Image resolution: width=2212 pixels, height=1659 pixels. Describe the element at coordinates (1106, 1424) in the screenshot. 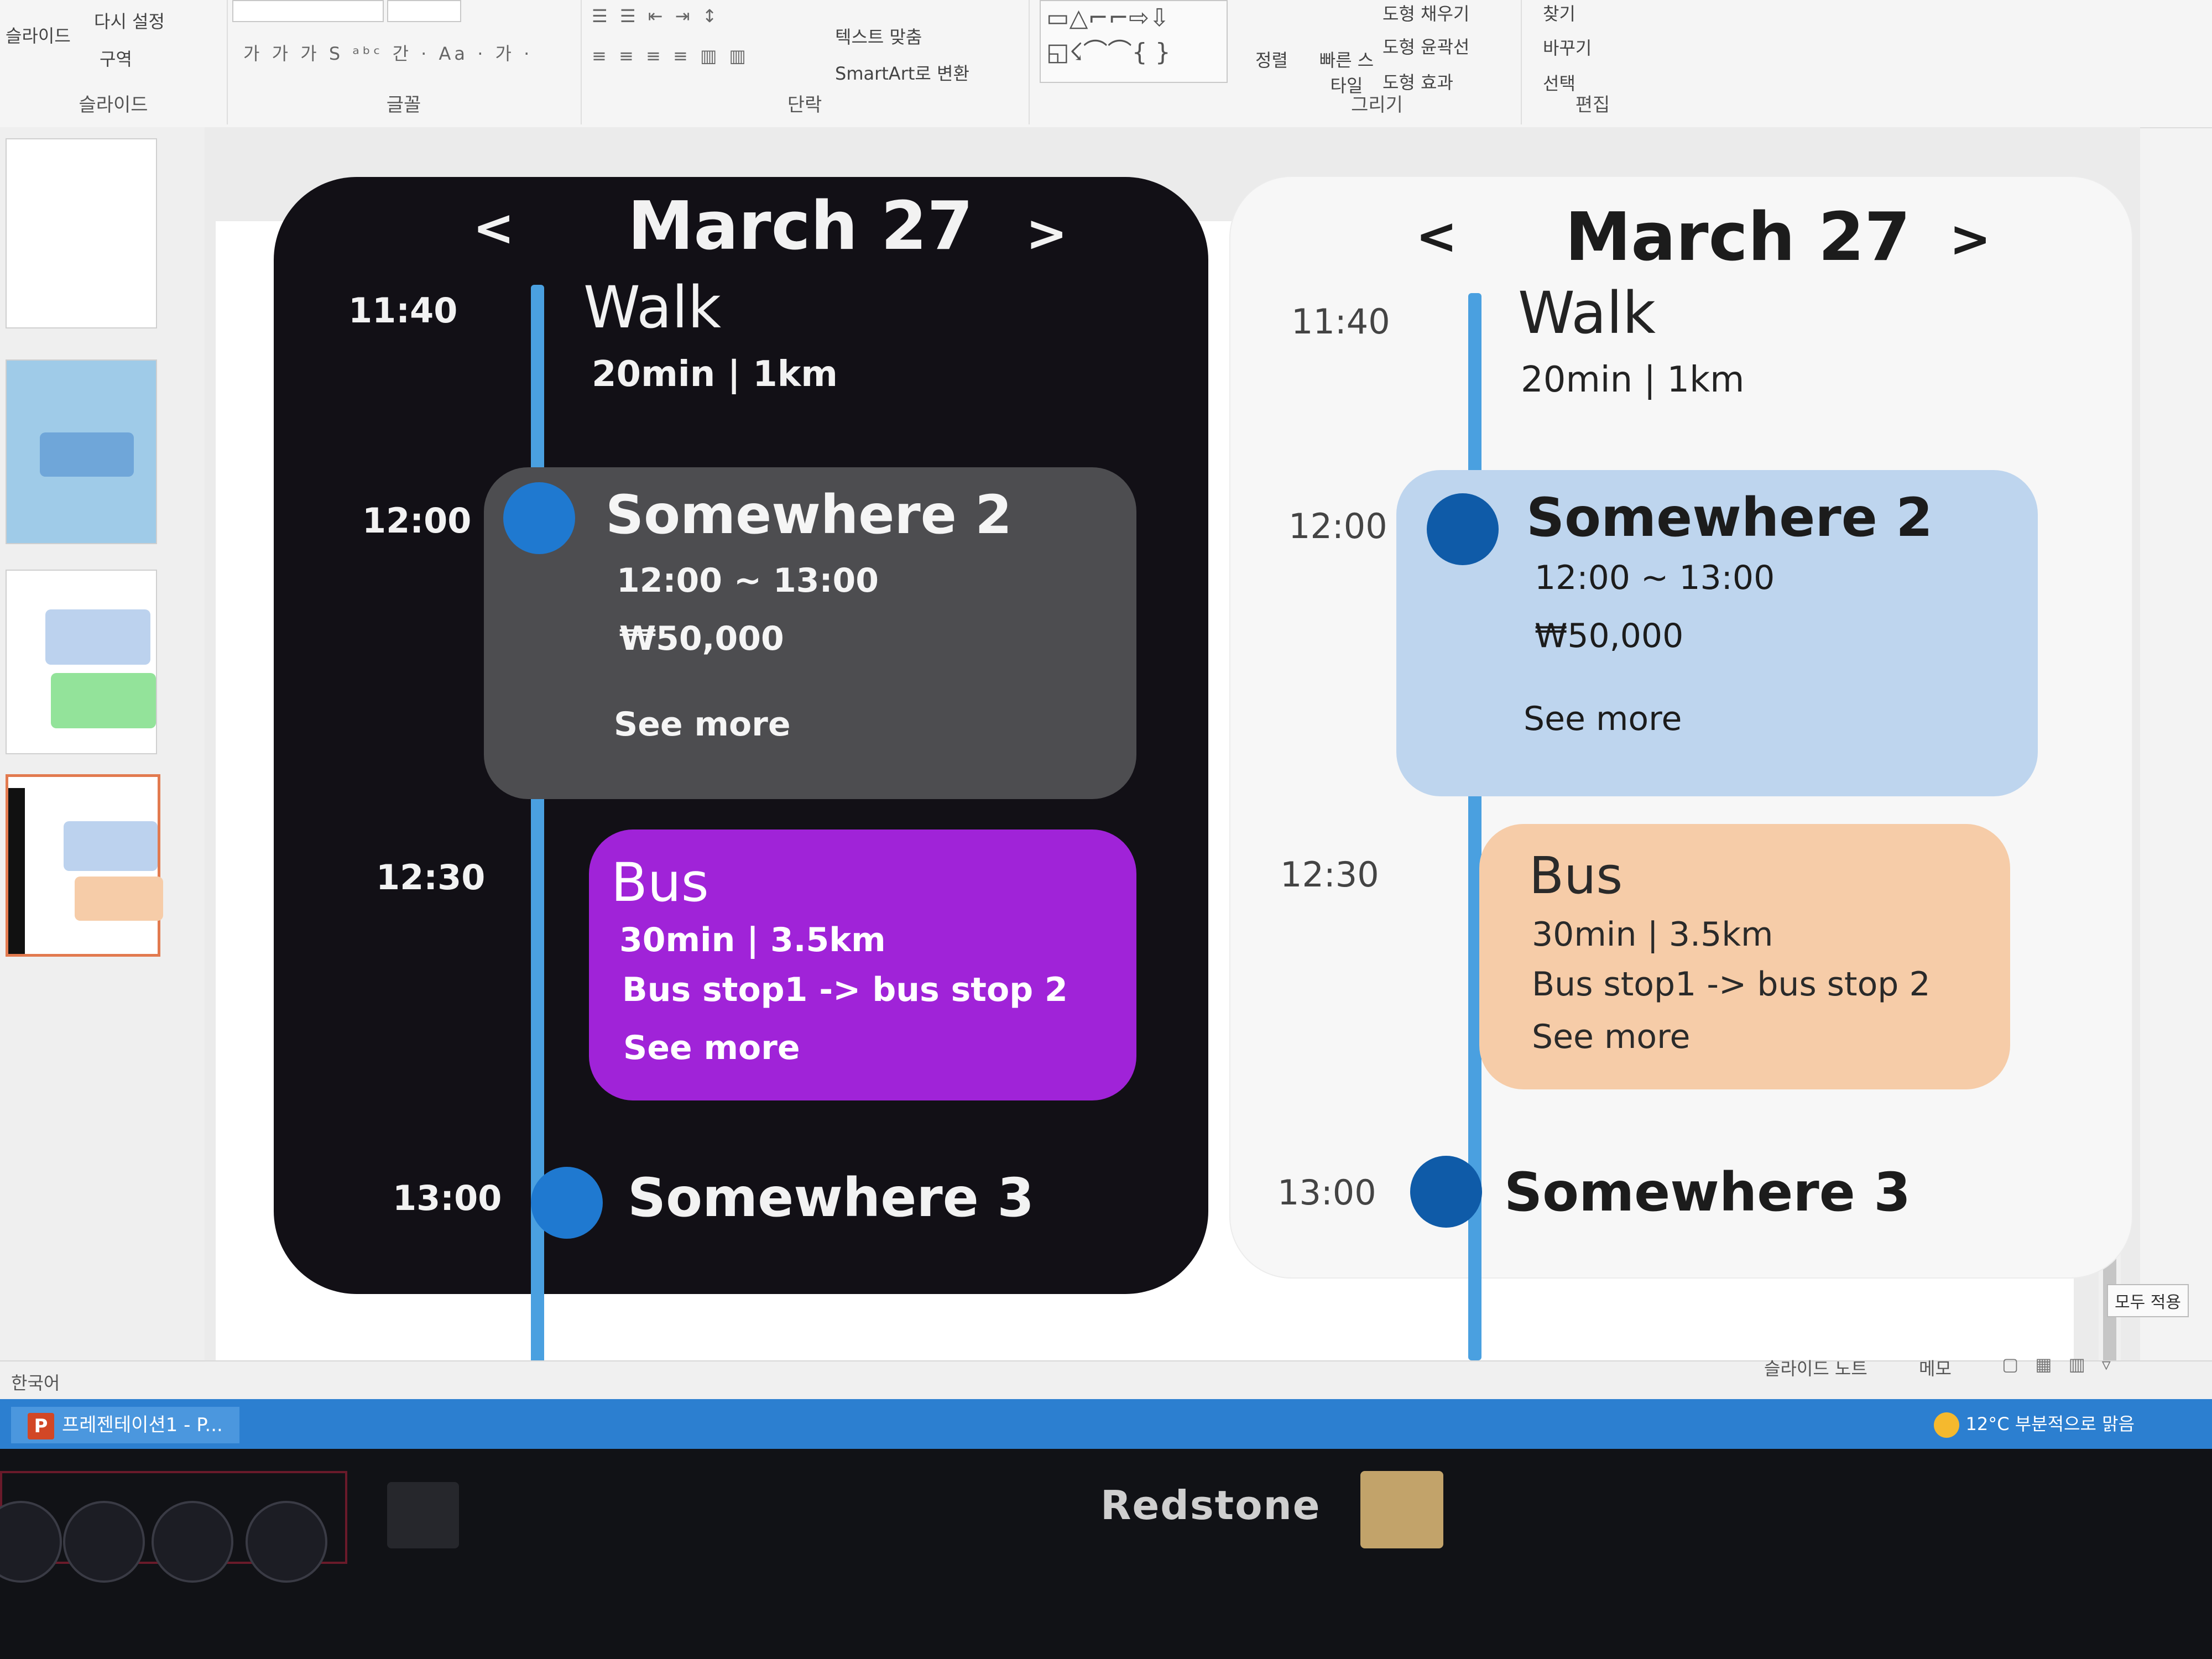

I see `taskbar: P 프레젠테이션1 - P... 12°C 부분적으로 맑음` at that location.